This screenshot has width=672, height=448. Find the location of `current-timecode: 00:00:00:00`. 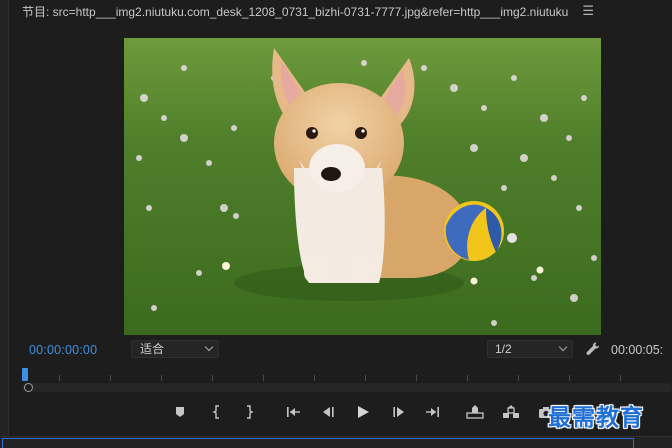

current-timecode: 00:00:00:00 is located at coordinates (63, 350).